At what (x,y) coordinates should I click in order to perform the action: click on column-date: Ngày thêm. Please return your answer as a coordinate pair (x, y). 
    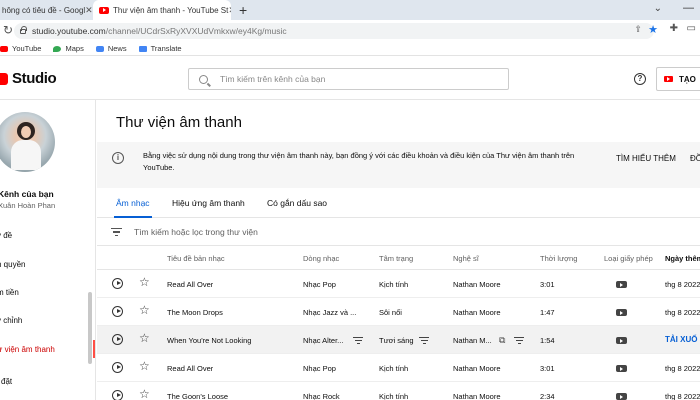
    Looking at the image, I should click on (682, 258).